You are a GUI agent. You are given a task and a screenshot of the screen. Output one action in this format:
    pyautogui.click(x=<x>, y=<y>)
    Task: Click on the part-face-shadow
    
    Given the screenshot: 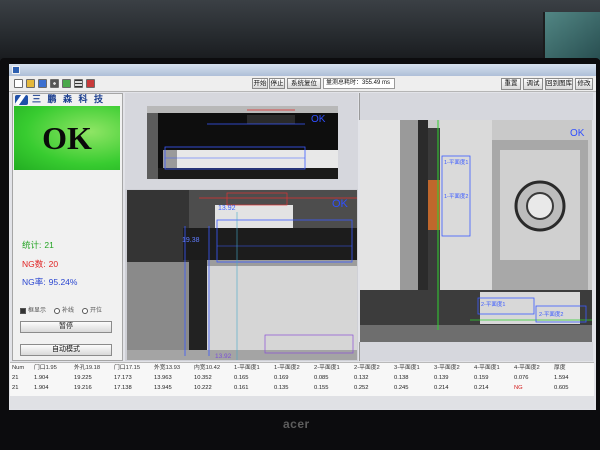 What is the action you would take?
    pyautogui.click(x=282, y=263)
    